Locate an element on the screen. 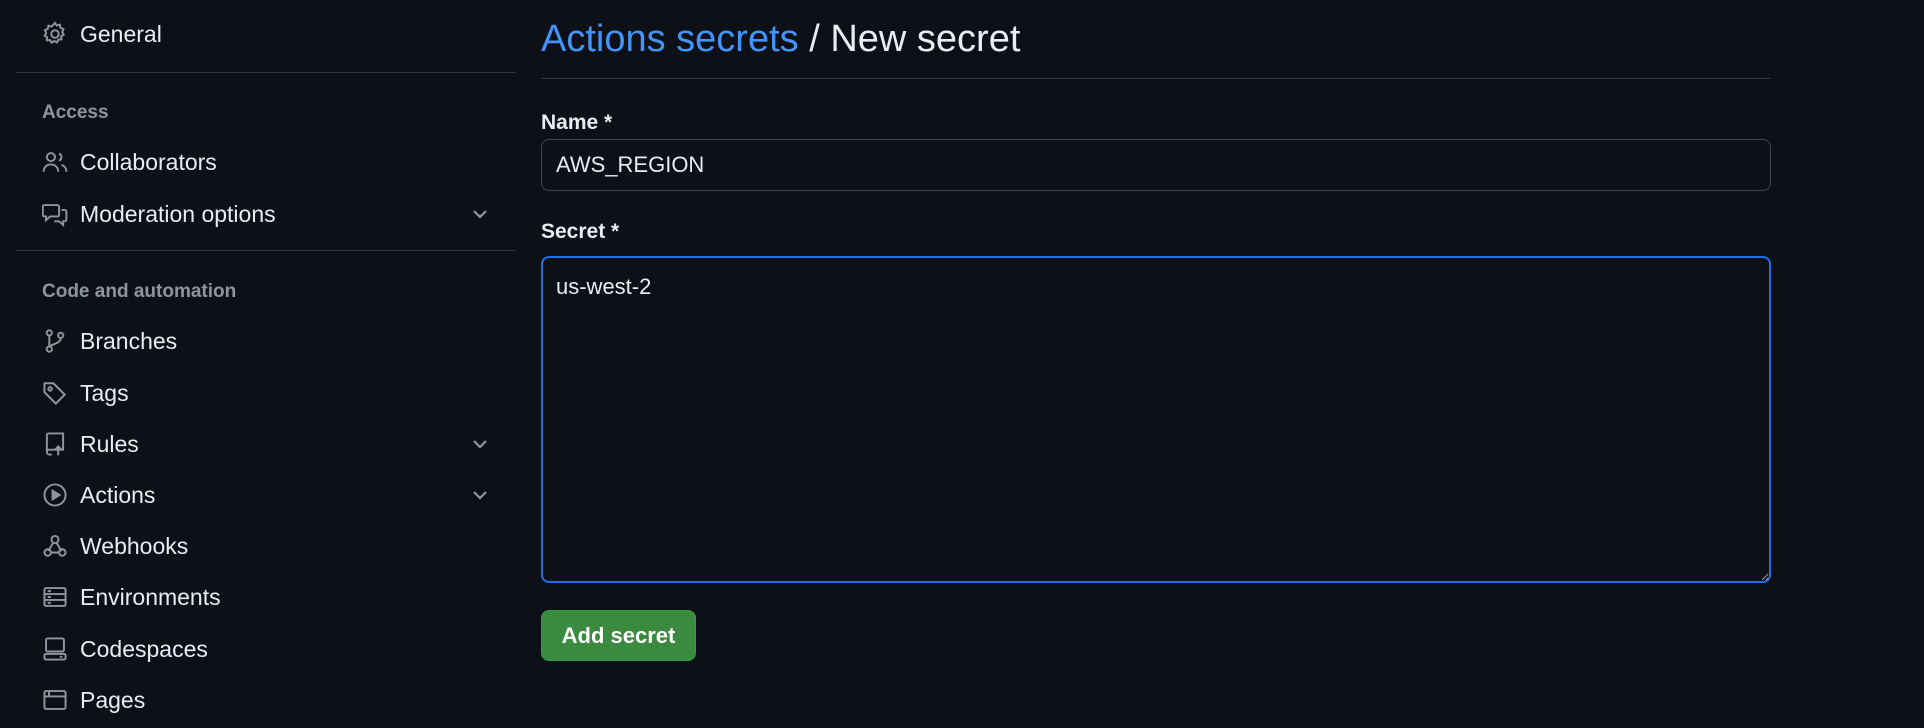 The height and width of the screenshot is (728, 1924). sidebar-item-label: Moderation options is located at coordinates (178, 213).